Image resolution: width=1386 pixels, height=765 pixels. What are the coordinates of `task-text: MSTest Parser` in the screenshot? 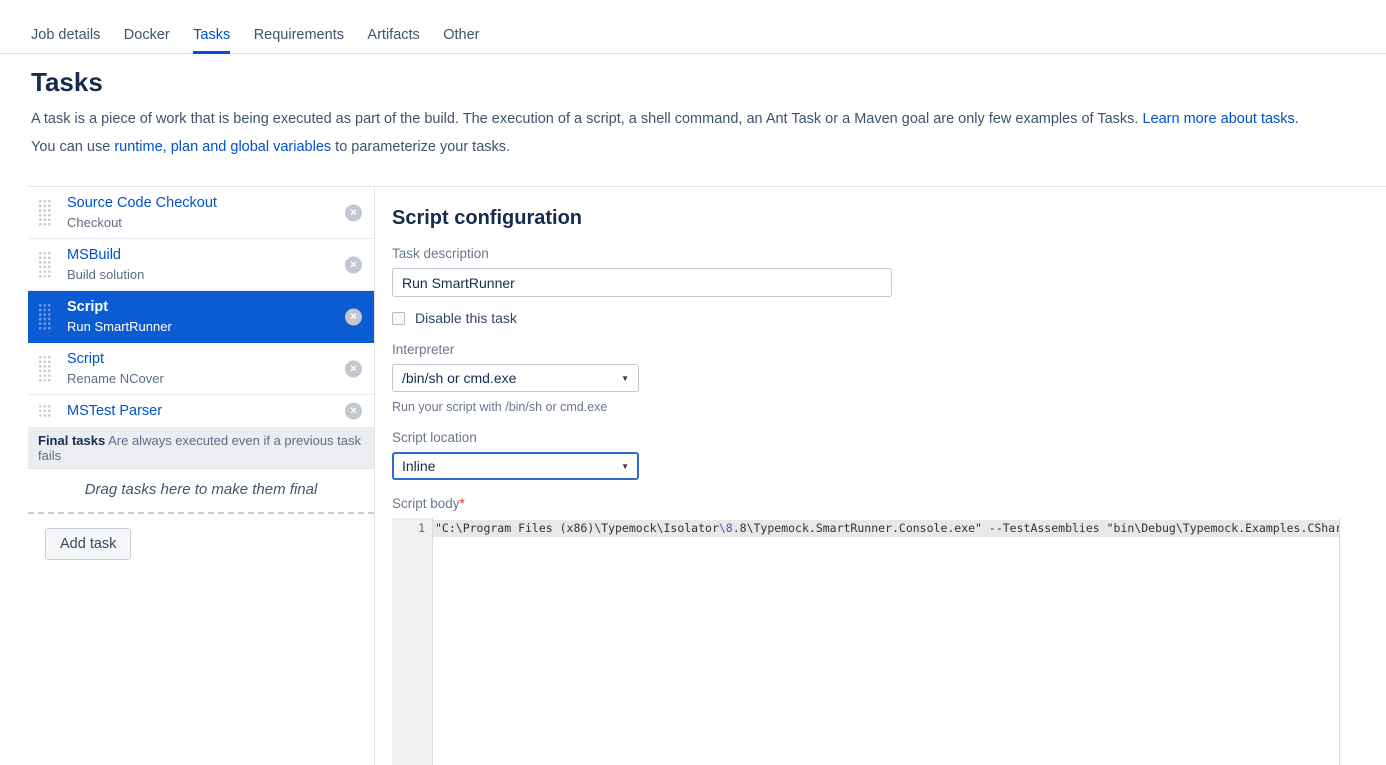 It's located at (114, 411).